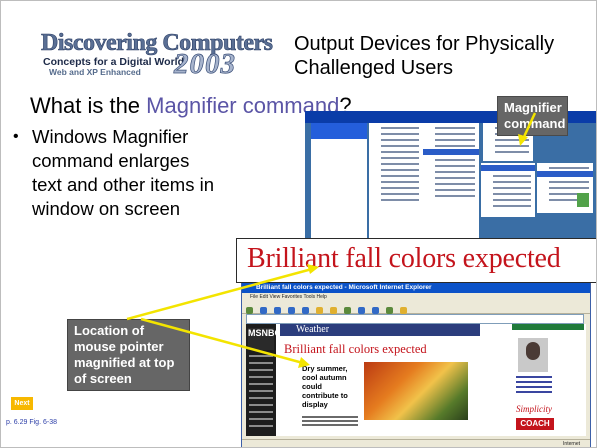 The image size is (597, 448). What do you see at coordinates (416, 443) in the screenshot?
I see `browser-status-bar: Internet` at bounding box center [416, 443].